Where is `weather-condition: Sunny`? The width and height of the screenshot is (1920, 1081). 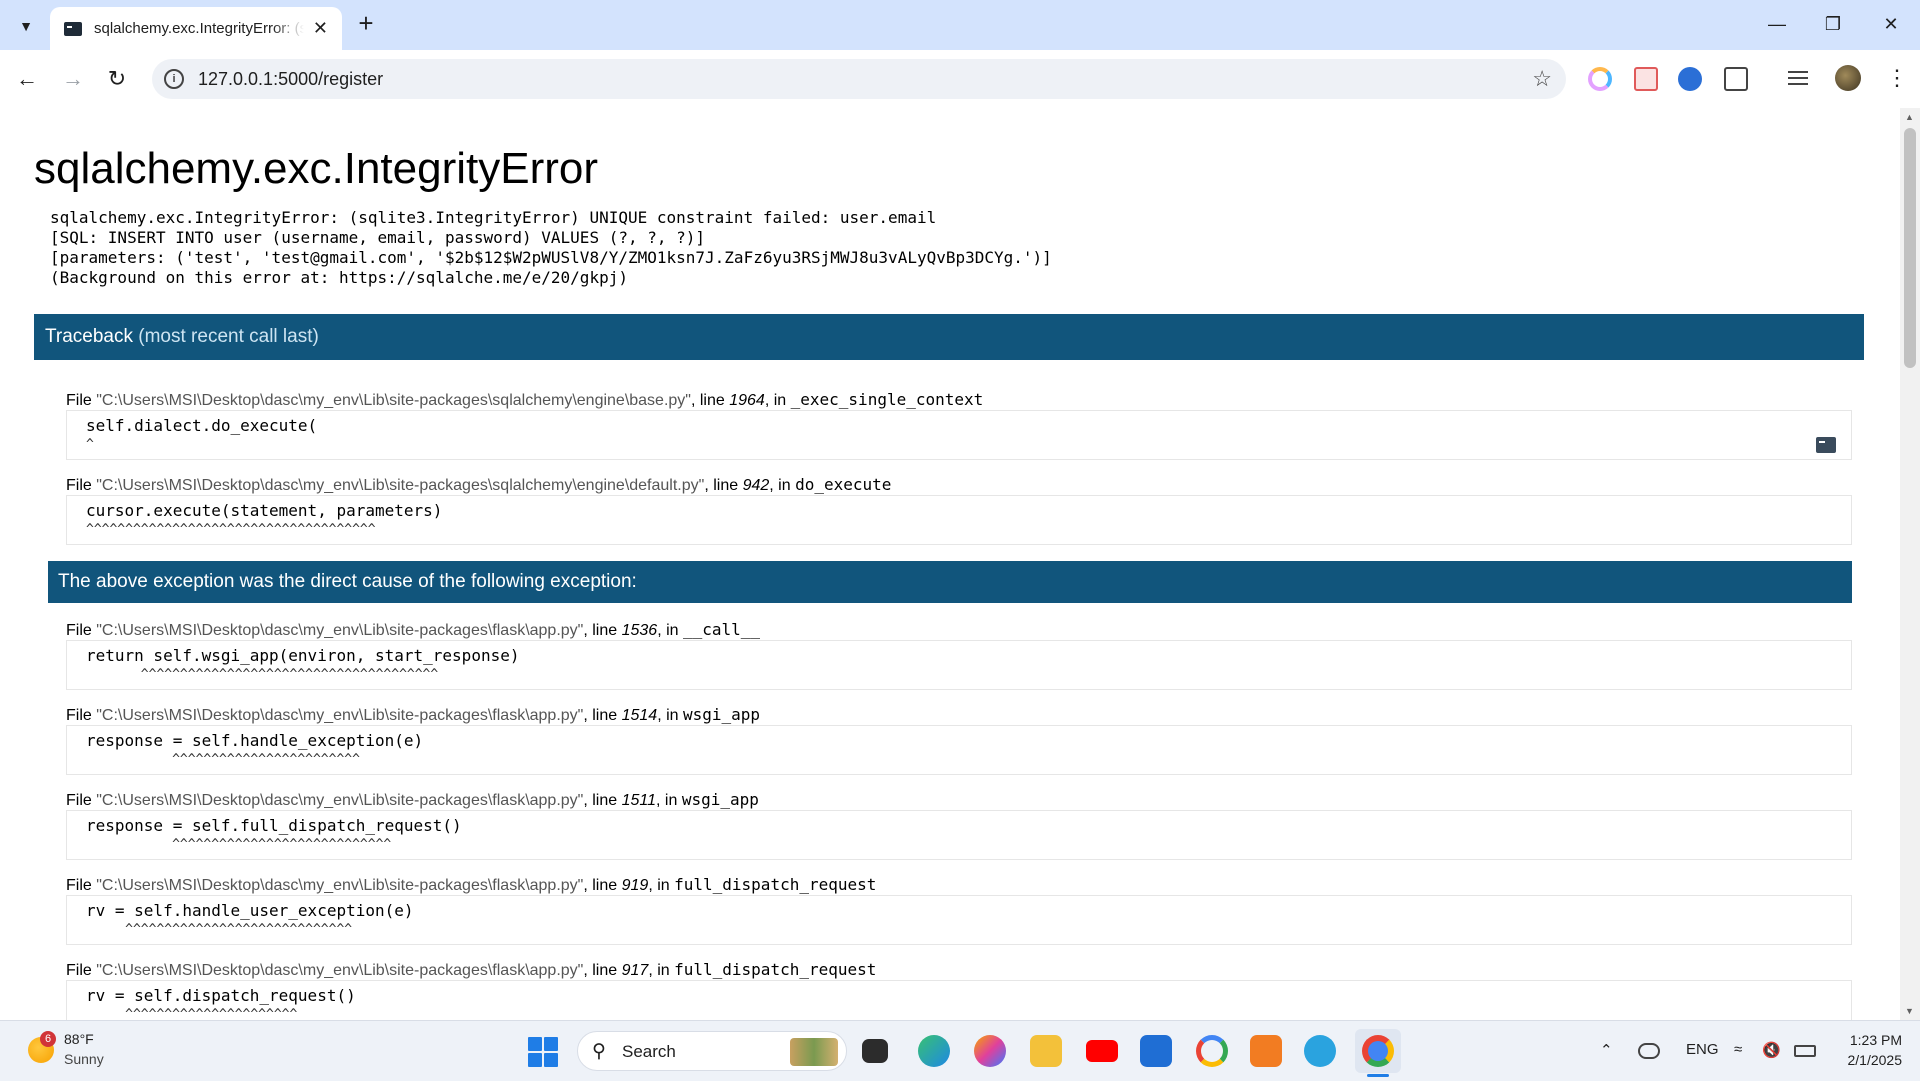 weather-condition: Sunny is located at coordinates (84, 1059).